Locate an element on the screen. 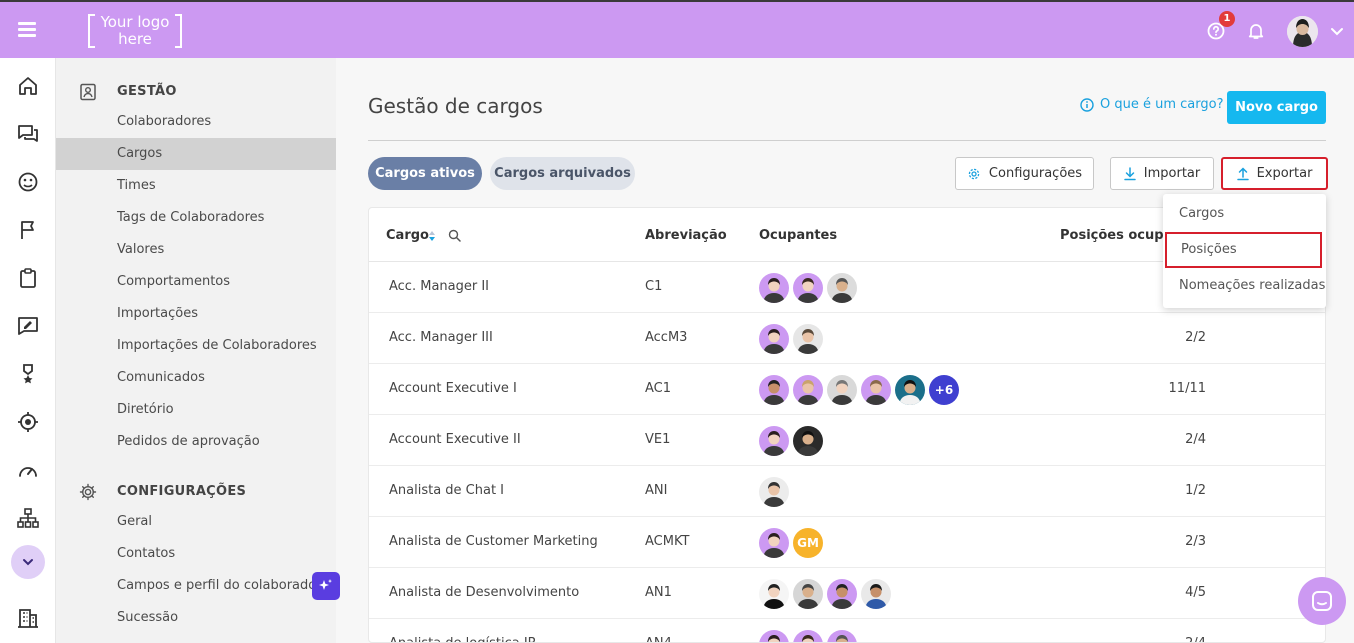 This screenshot has height=643, width=1354. cargo-abbreviation: AC1 is located at coordinates (658, 388).